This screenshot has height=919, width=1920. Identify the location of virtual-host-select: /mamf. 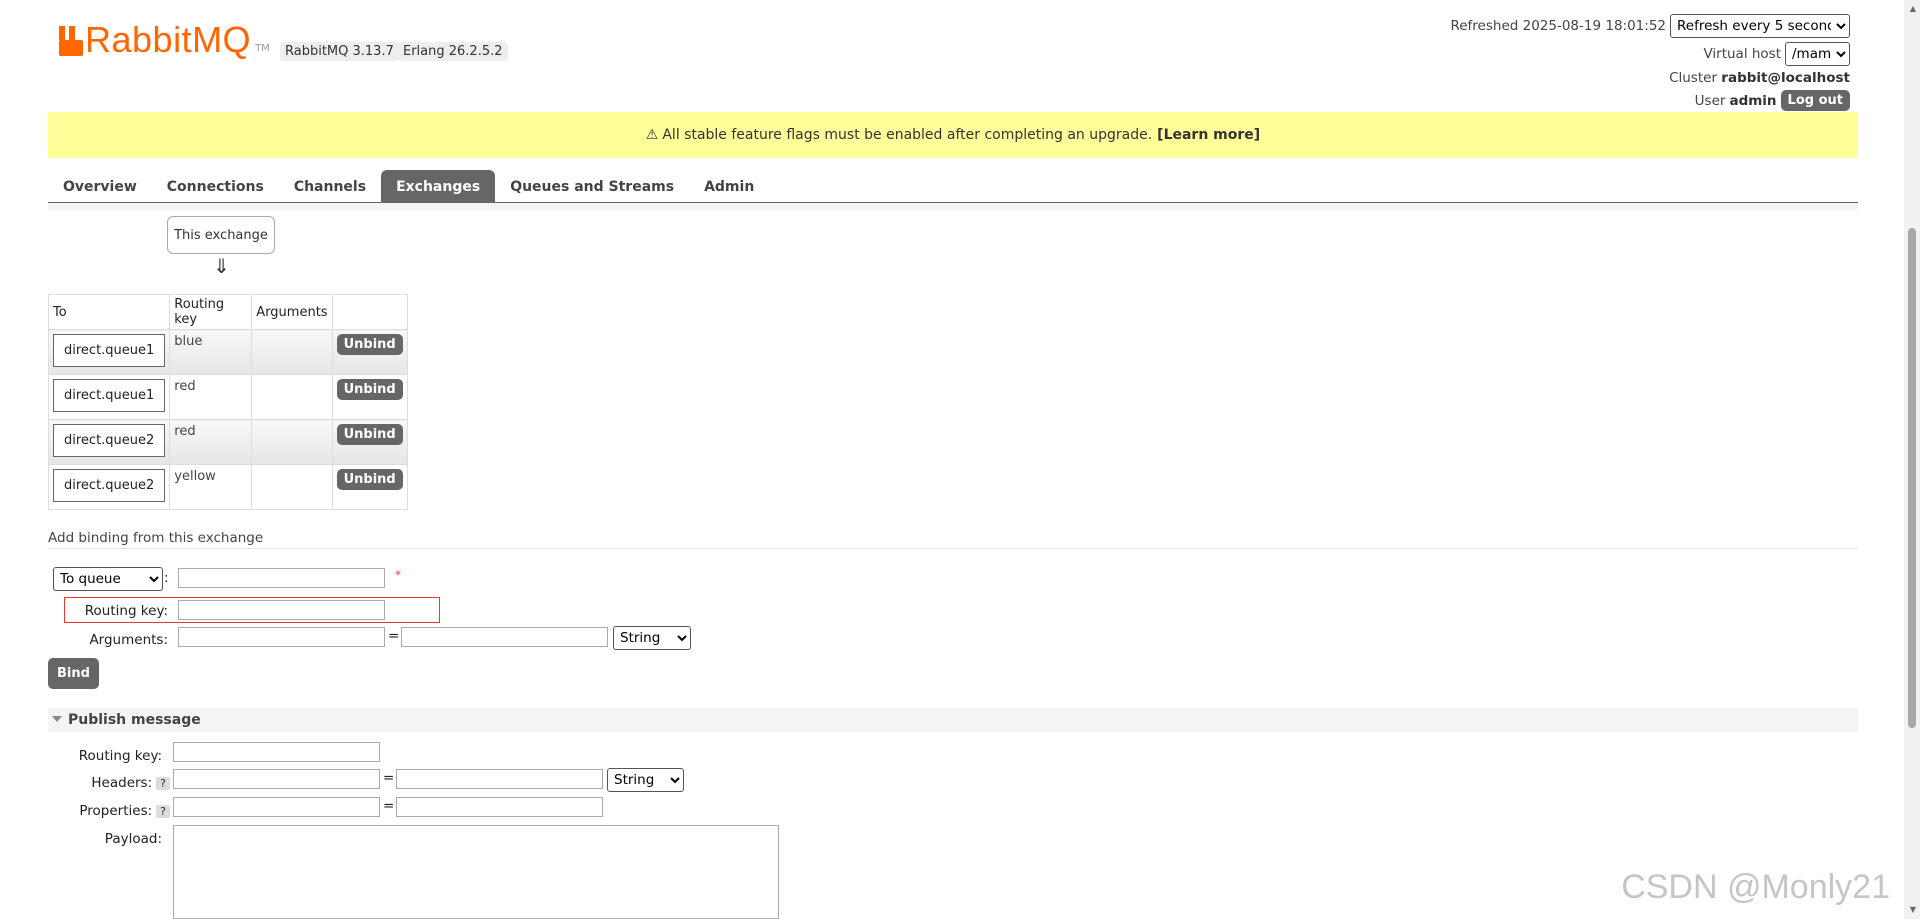
(1817, 54).